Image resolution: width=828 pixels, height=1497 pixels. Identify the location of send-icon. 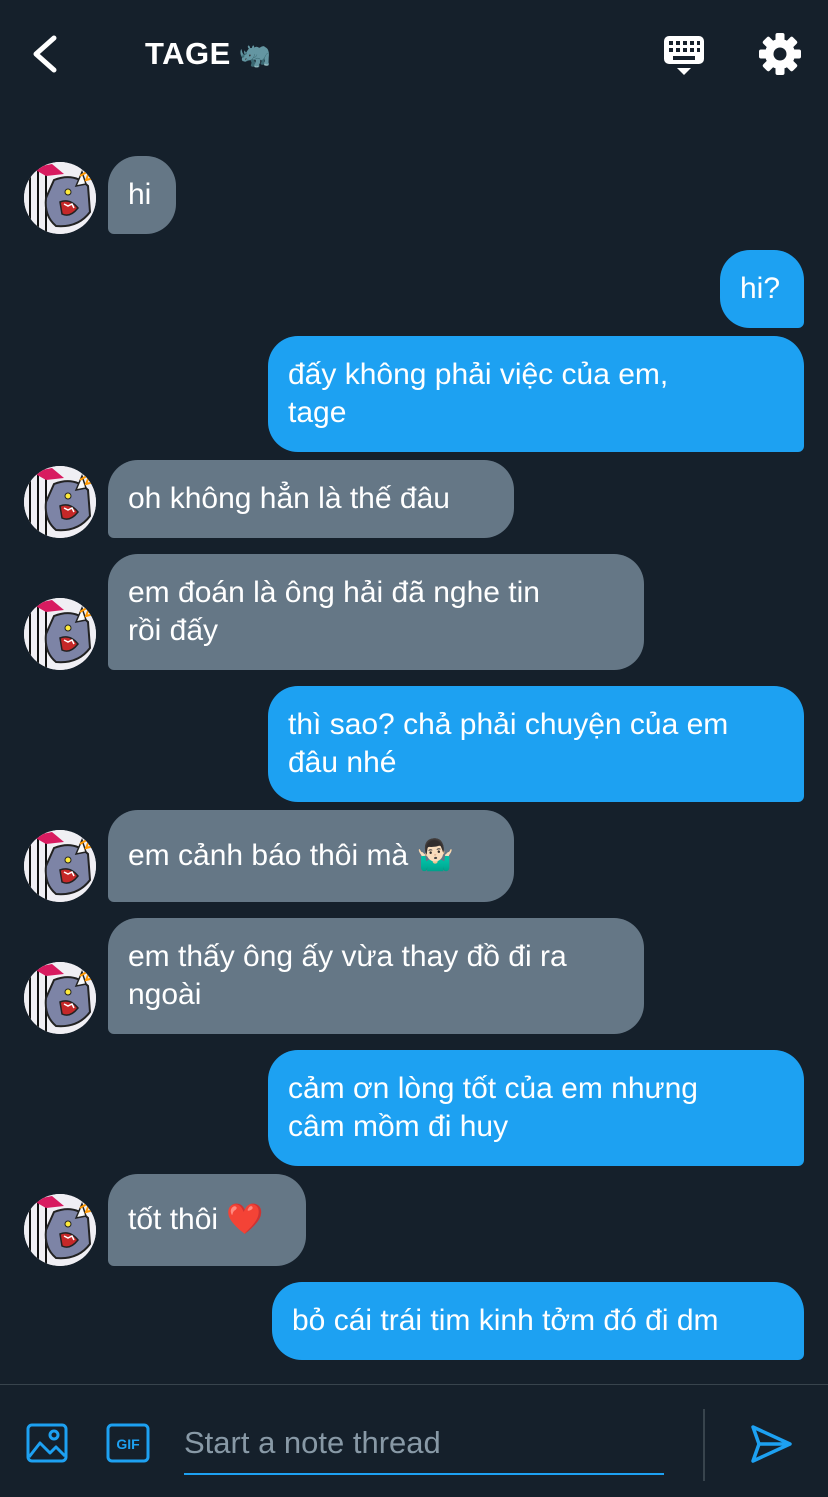
(771, 1444).